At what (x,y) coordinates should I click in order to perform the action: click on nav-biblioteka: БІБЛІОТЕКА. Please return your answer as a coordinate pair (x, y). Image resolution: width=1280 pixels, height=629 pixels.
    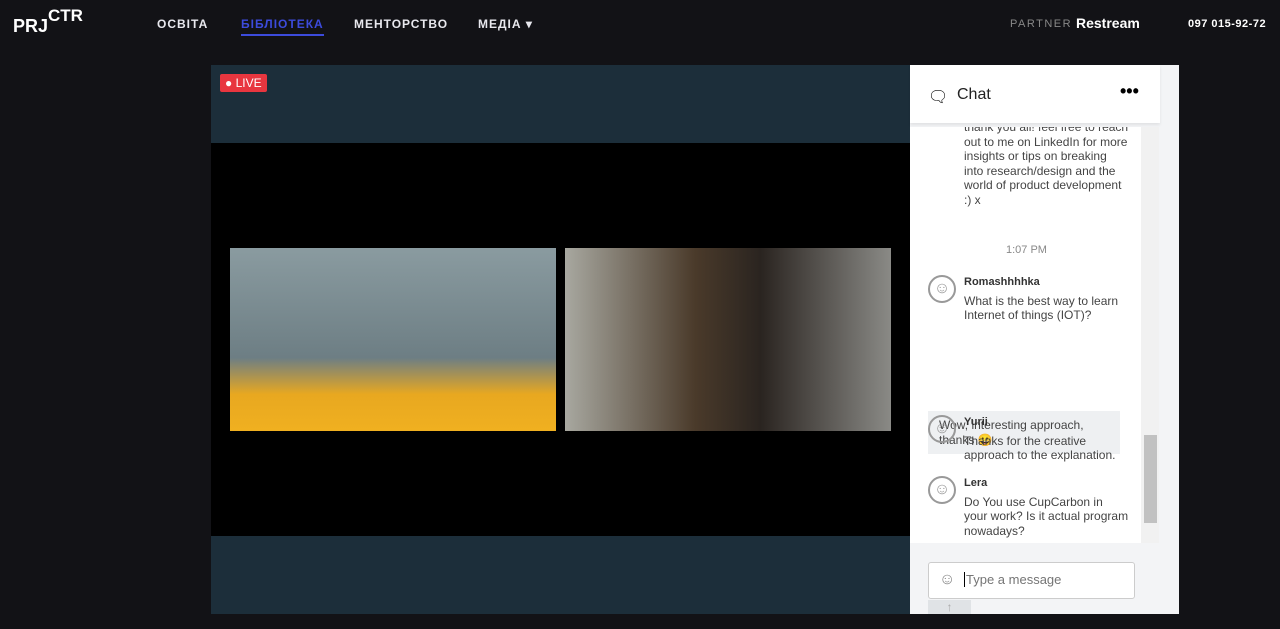
    Looking at the image, I should click on (282, 26).